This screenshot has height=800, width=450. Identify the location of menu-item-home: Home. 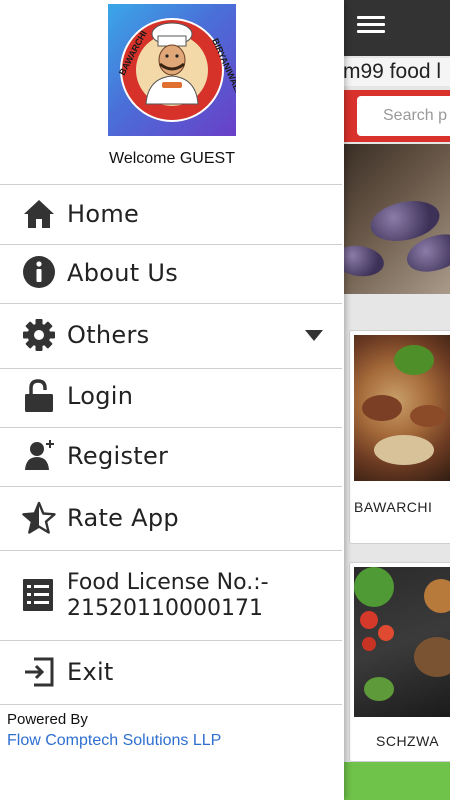
(171, 214).